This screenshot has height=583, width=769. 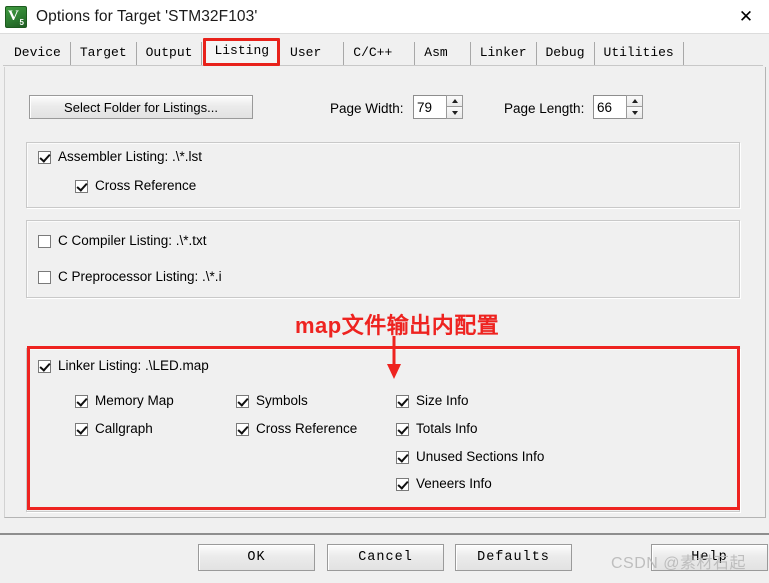 I want to click on unused-sections-info-label: Unused Sections Info, so click(x=480, y=456).